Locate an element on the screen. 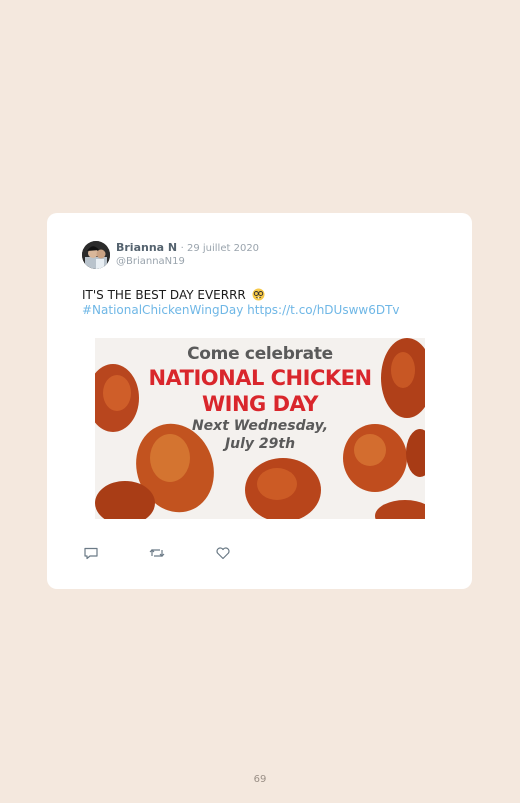  media-line-5: July 29th is located at coordinates (260, 444).